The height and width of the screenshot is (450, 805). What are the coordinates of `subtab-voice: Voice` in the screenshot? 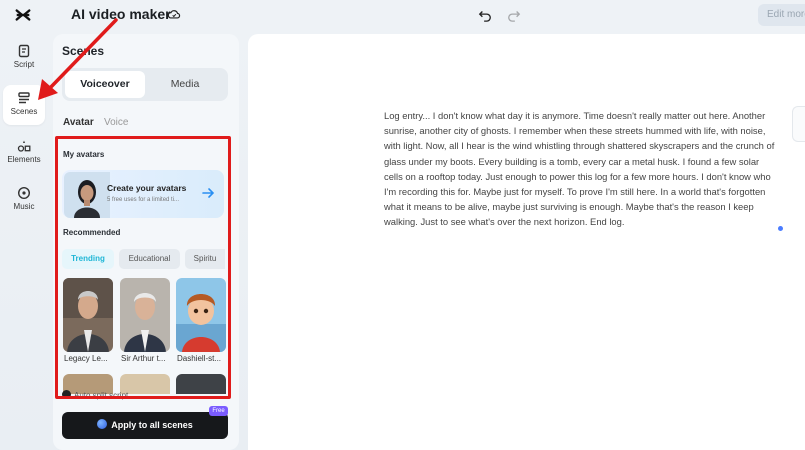 It's located at (116, 122).